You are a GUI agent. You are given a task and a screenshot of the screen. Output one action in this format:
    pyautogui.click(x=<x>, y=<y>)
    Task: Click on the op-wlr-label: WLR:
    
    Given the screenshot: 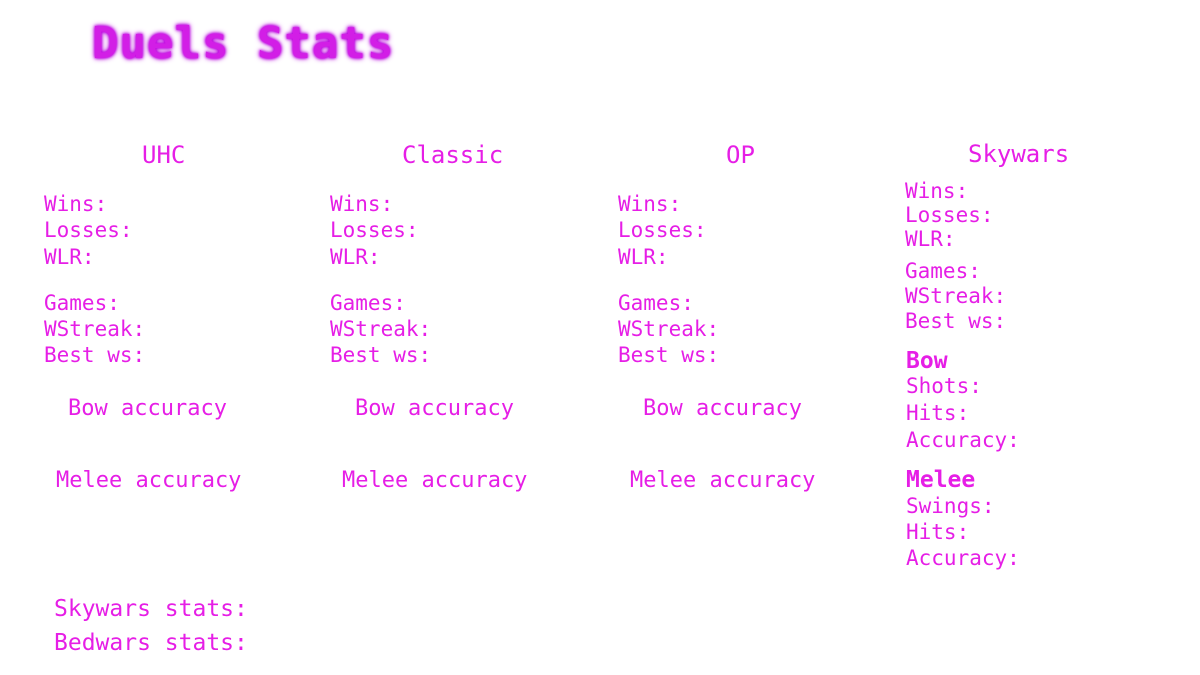 What is the action you would take?
    pyautogui.click(x=643, y=257)
    